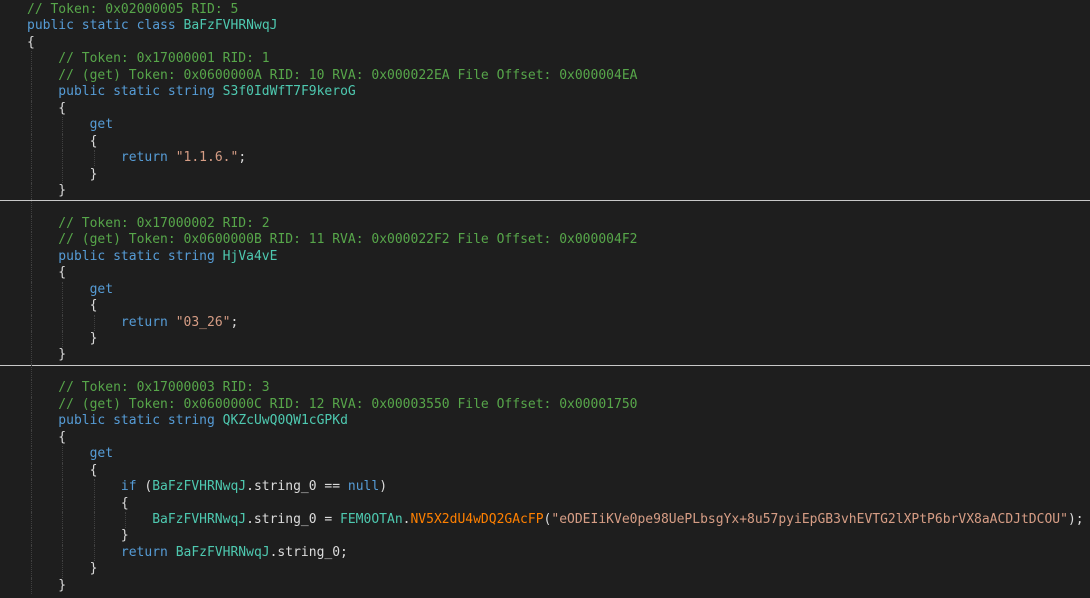  Describe the element at coordinates (383, 487) in the screenshot. I see `punctuation: )` at that location.